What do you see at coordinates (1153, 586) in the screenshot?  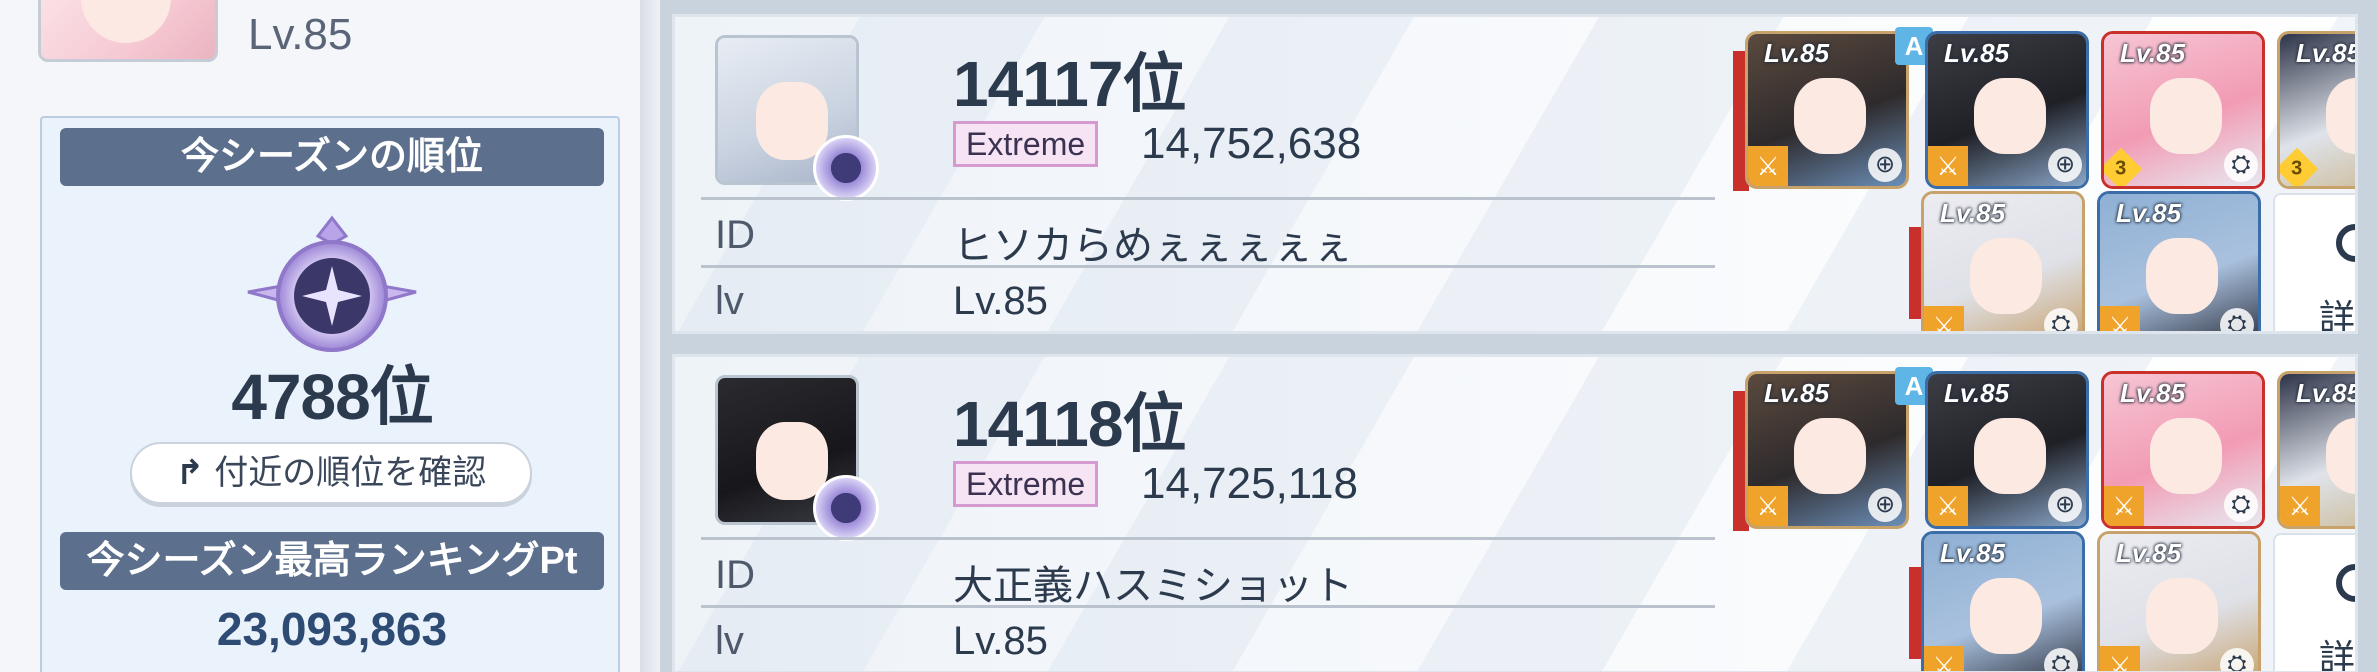 I see `id-value: 大正義ハスミショット` at bounding box center [1153, 586].